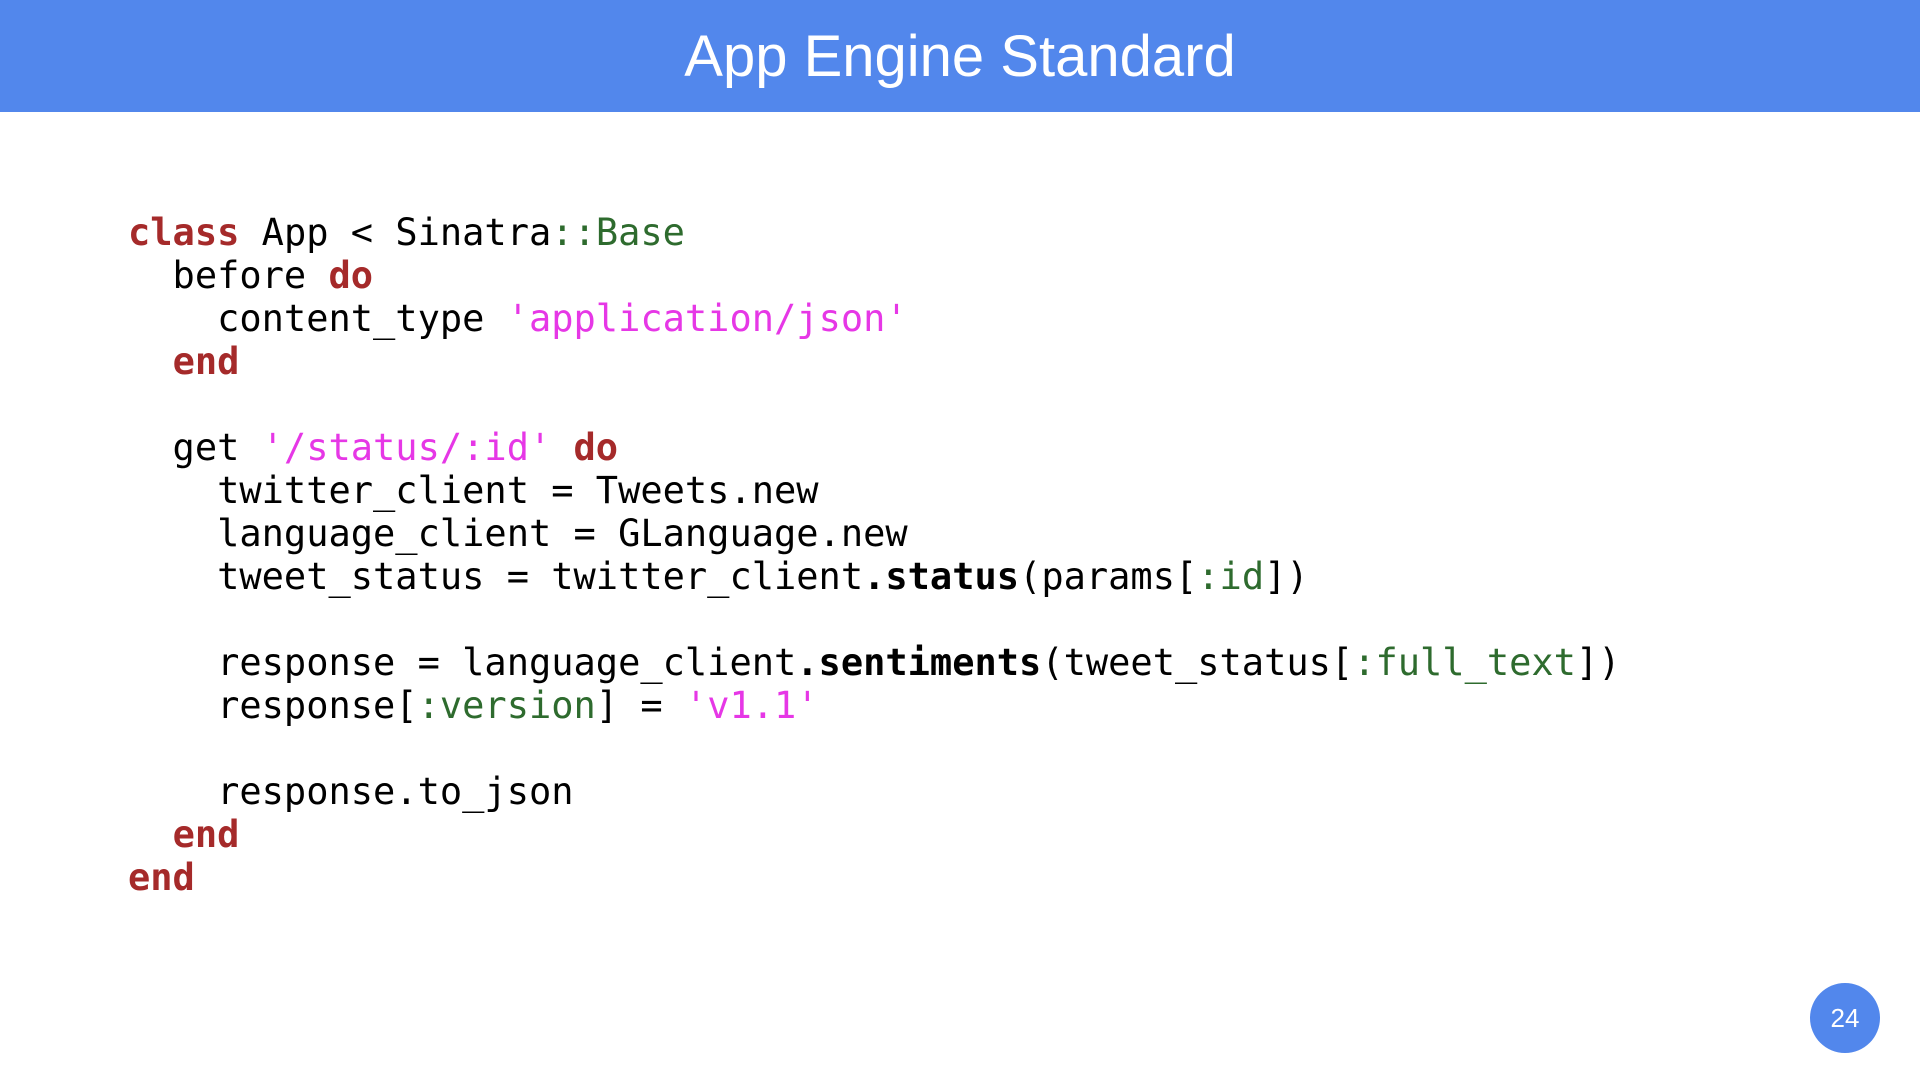  What do you see at coordinates (462, 662) in the screenshot?
I see `code-text: response = language_client` at bounding box center [462, 662].